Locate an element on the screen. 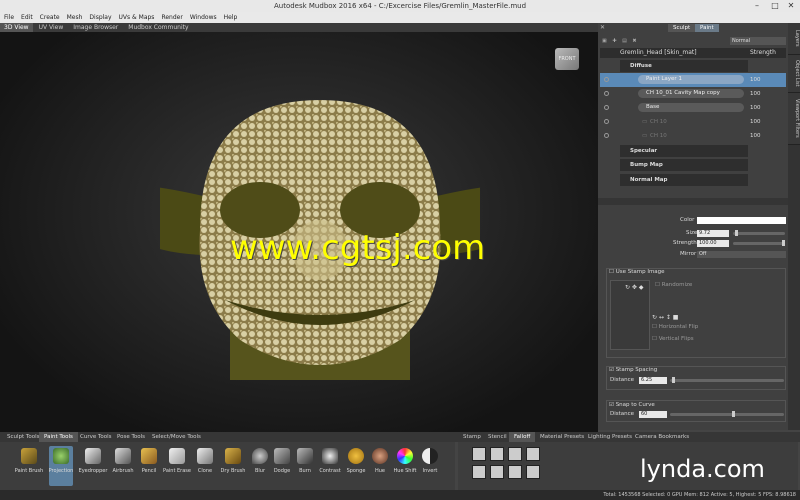 The width and height of the screenshot is (800, 500). menu-windows: Windows is located at coordinates (203, 17).